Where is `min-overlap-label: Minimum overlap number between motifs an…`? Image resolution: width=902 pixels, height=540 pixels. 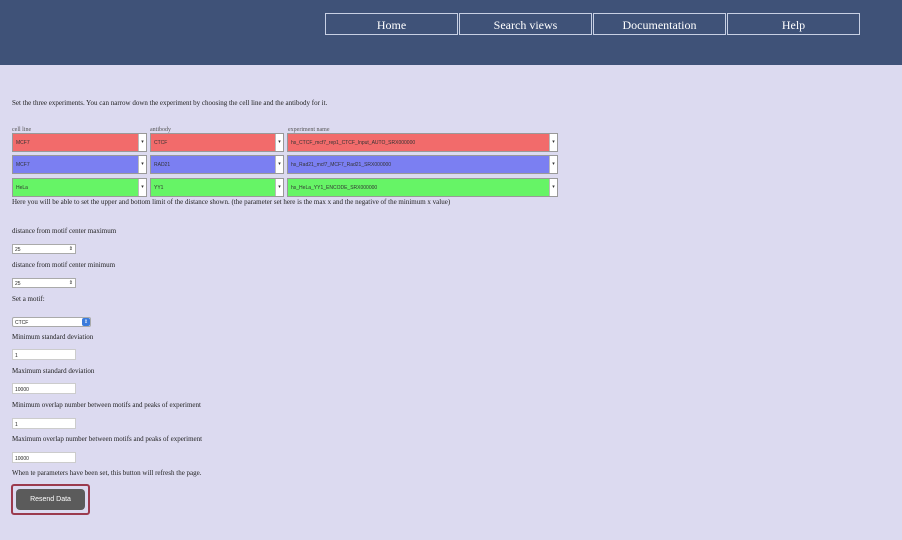 min-overlap-label: Minimum overlap number between motifs an… is located at coordinates (106, 405).